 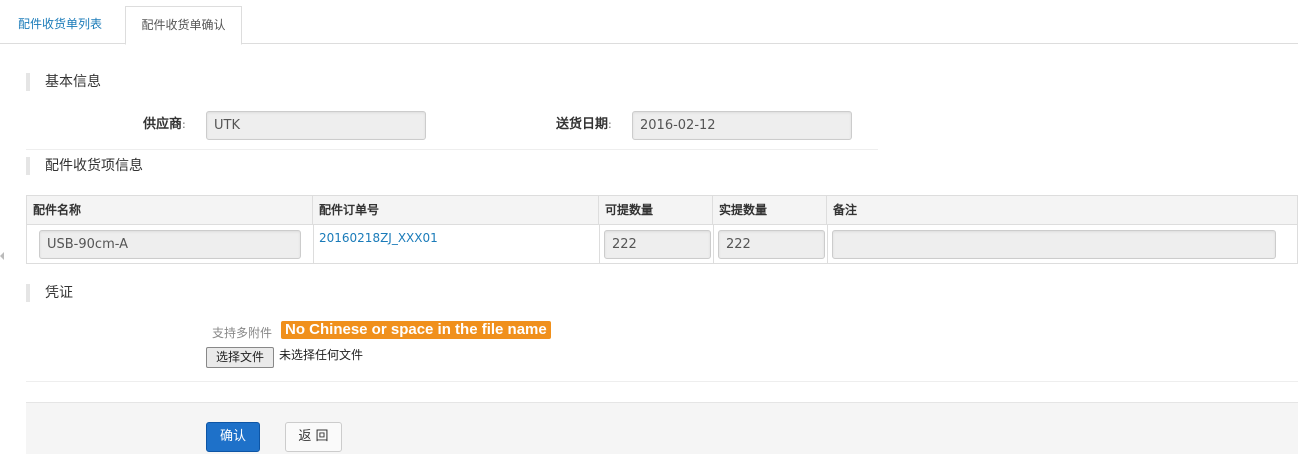 I want to click on supplier-label-text: 供应商, so click(x=163, y=124).